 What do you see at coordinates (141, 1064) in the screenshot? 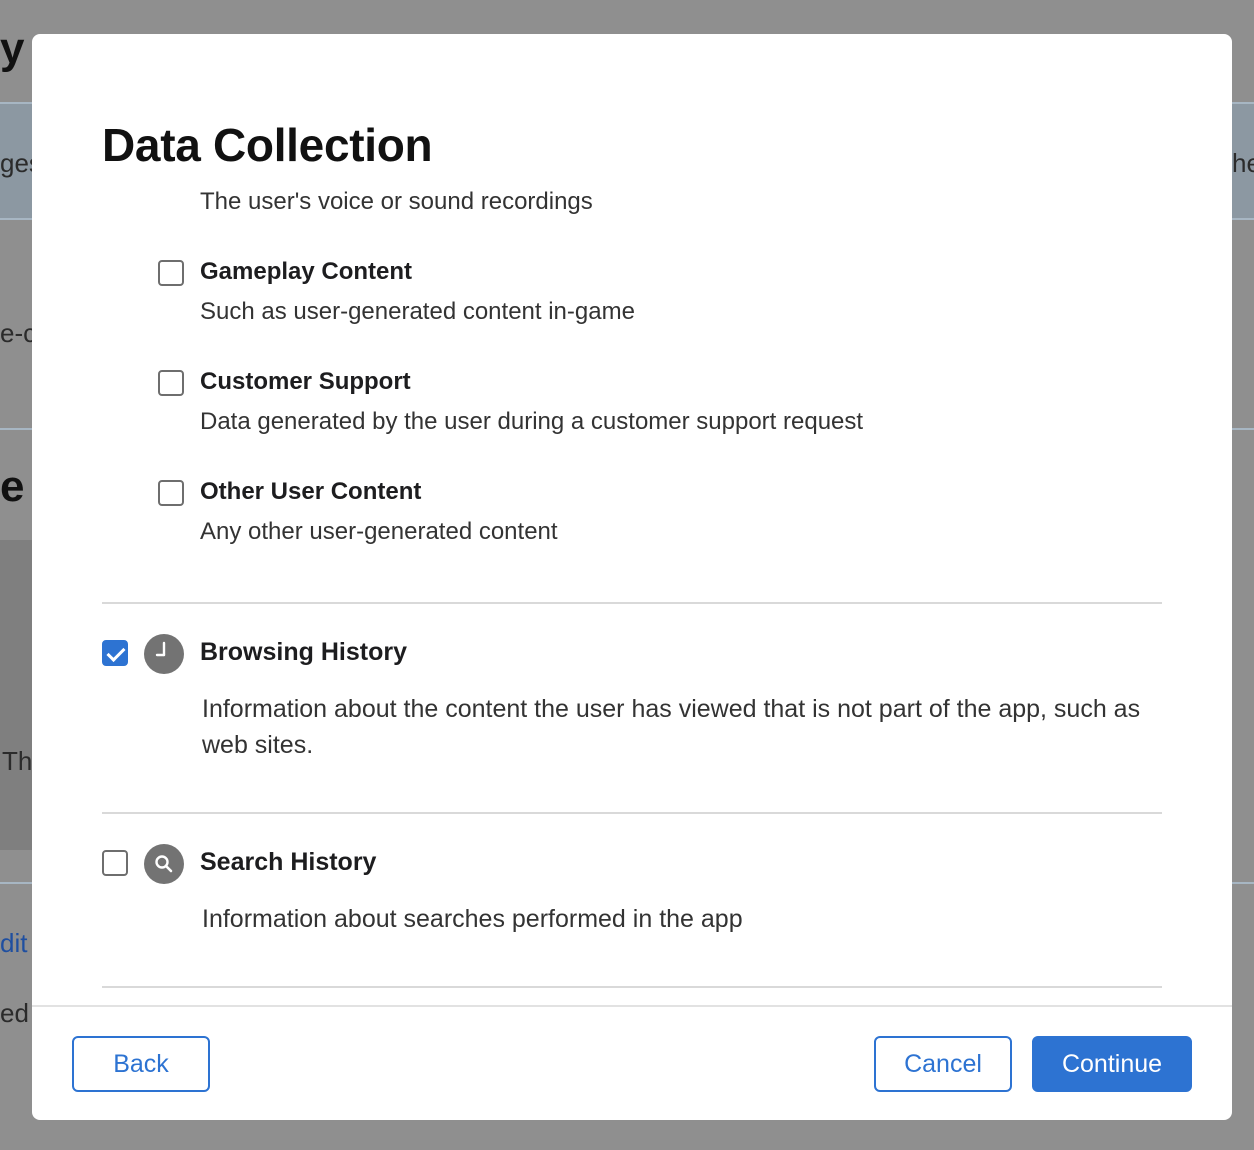
I see `back-button: Back` at bounding box center [141, 1064].